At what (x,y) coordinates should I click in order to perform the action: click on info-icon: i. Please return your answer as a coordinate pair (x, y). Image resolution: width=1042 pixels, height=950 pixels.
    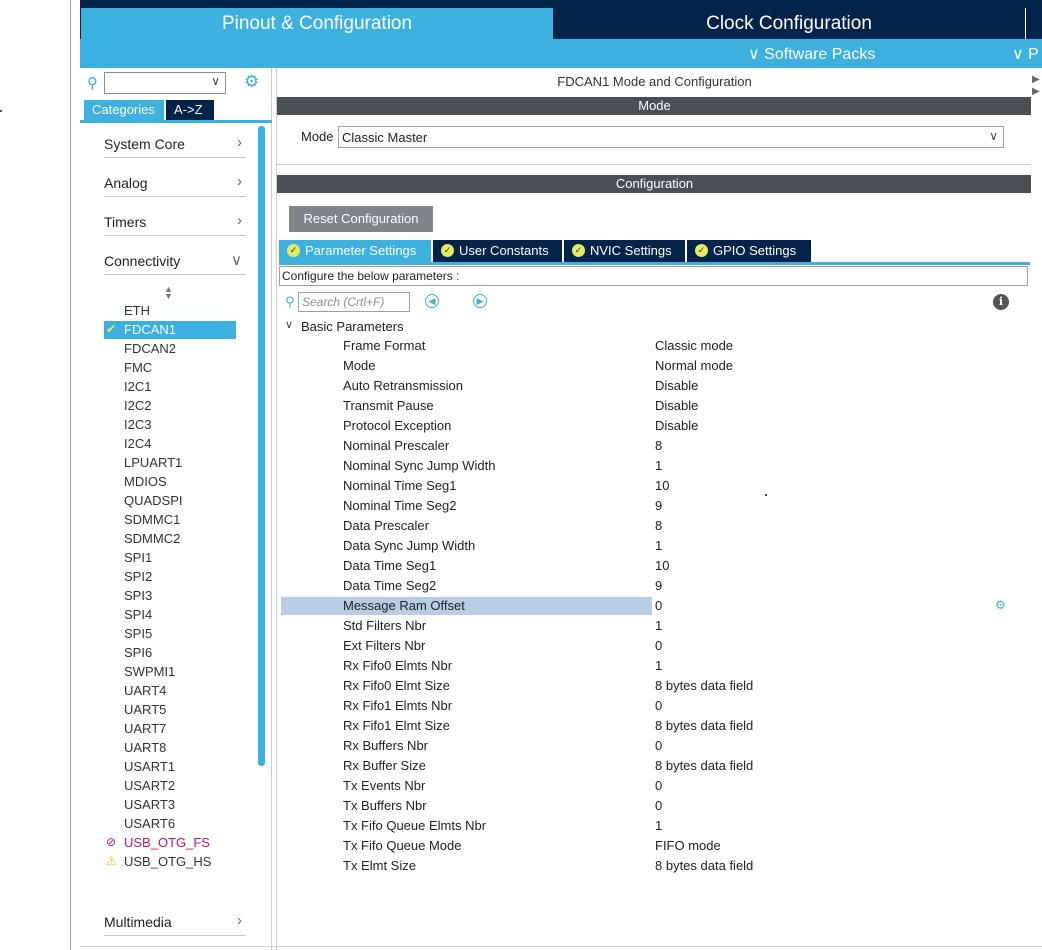
    Looking at the image, I should click on (1001, 302).